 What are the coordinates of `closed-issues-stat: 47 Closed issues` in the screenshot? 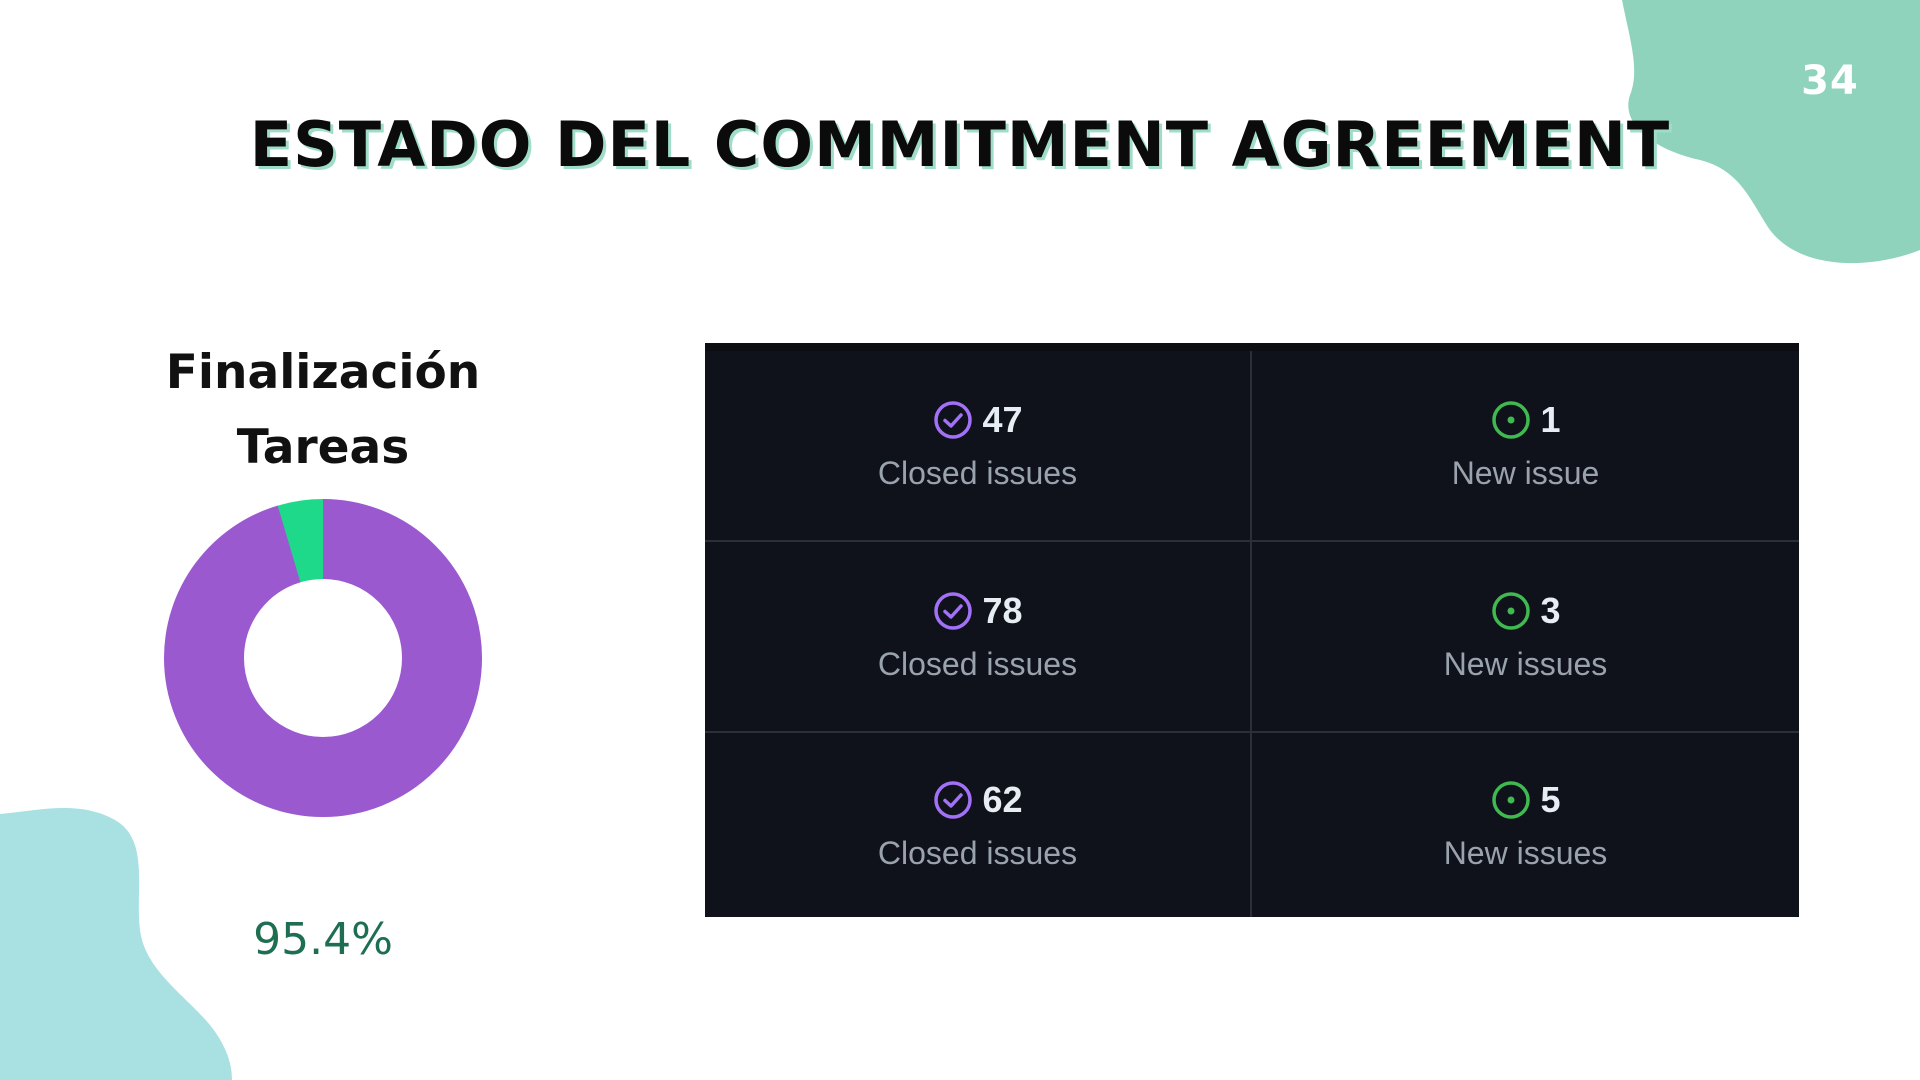 It's located at (978, 446).